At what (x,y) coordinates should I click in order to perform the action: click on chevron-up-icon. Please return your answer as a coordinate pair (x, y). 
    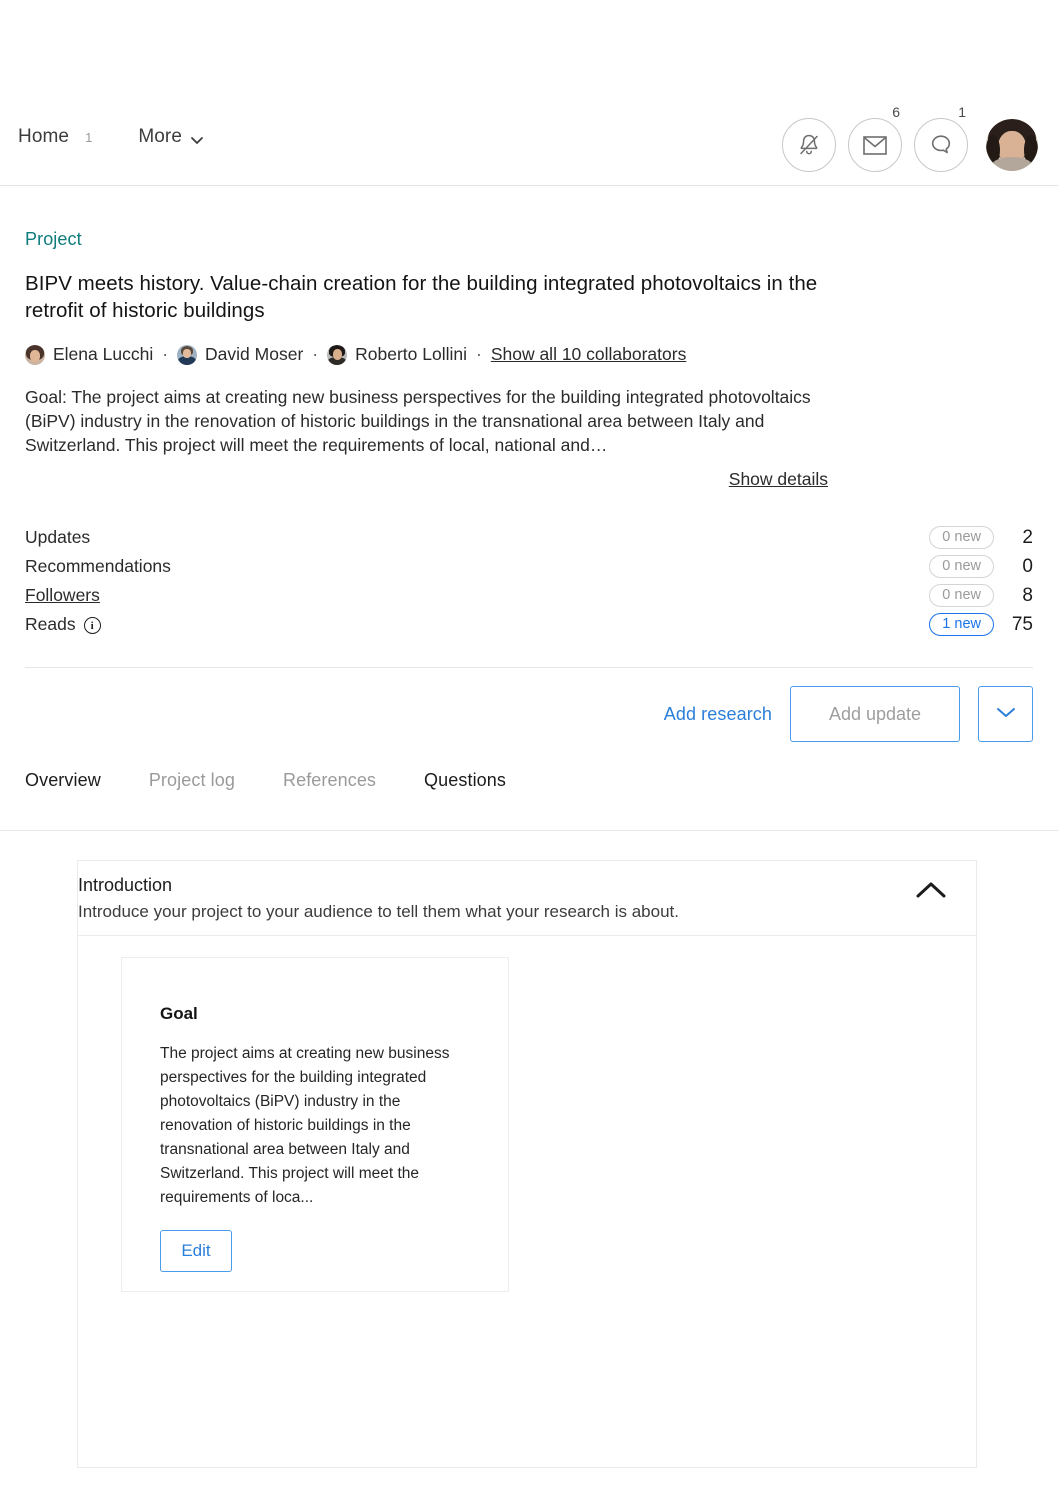
    Looking at the image, I should click on (931, 890).